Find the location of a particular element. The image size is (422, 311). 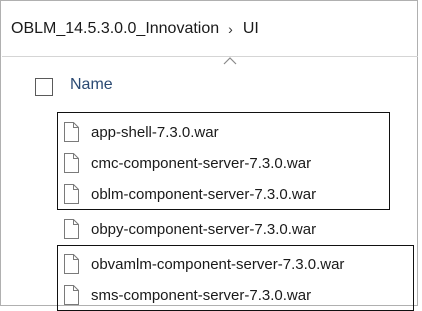

chevron-right-icon: › is located at coordinates (230, 29).